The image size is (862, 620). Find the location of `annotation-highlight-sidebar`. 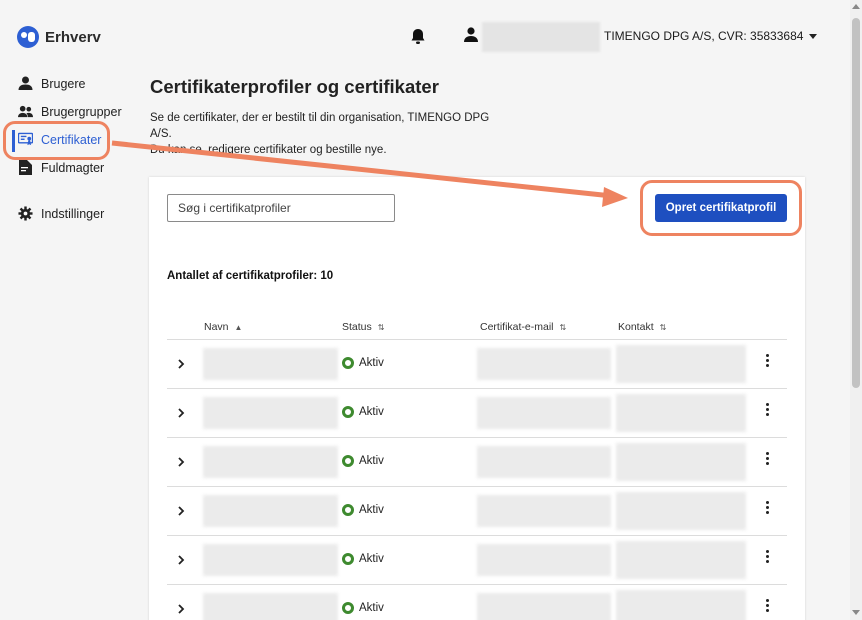

annotation-highlight-sidebar is located at coordinates (56, 140).